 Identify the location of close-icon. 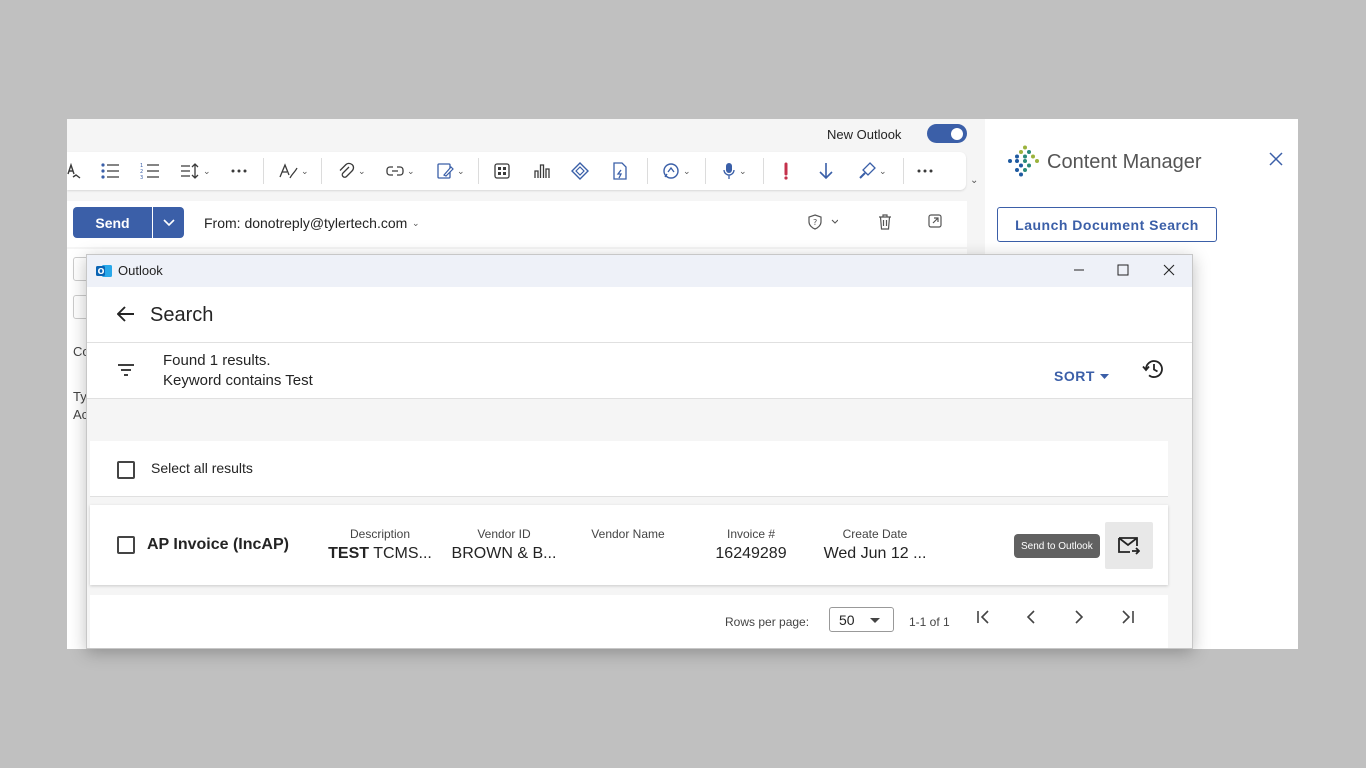
(1276, 161).